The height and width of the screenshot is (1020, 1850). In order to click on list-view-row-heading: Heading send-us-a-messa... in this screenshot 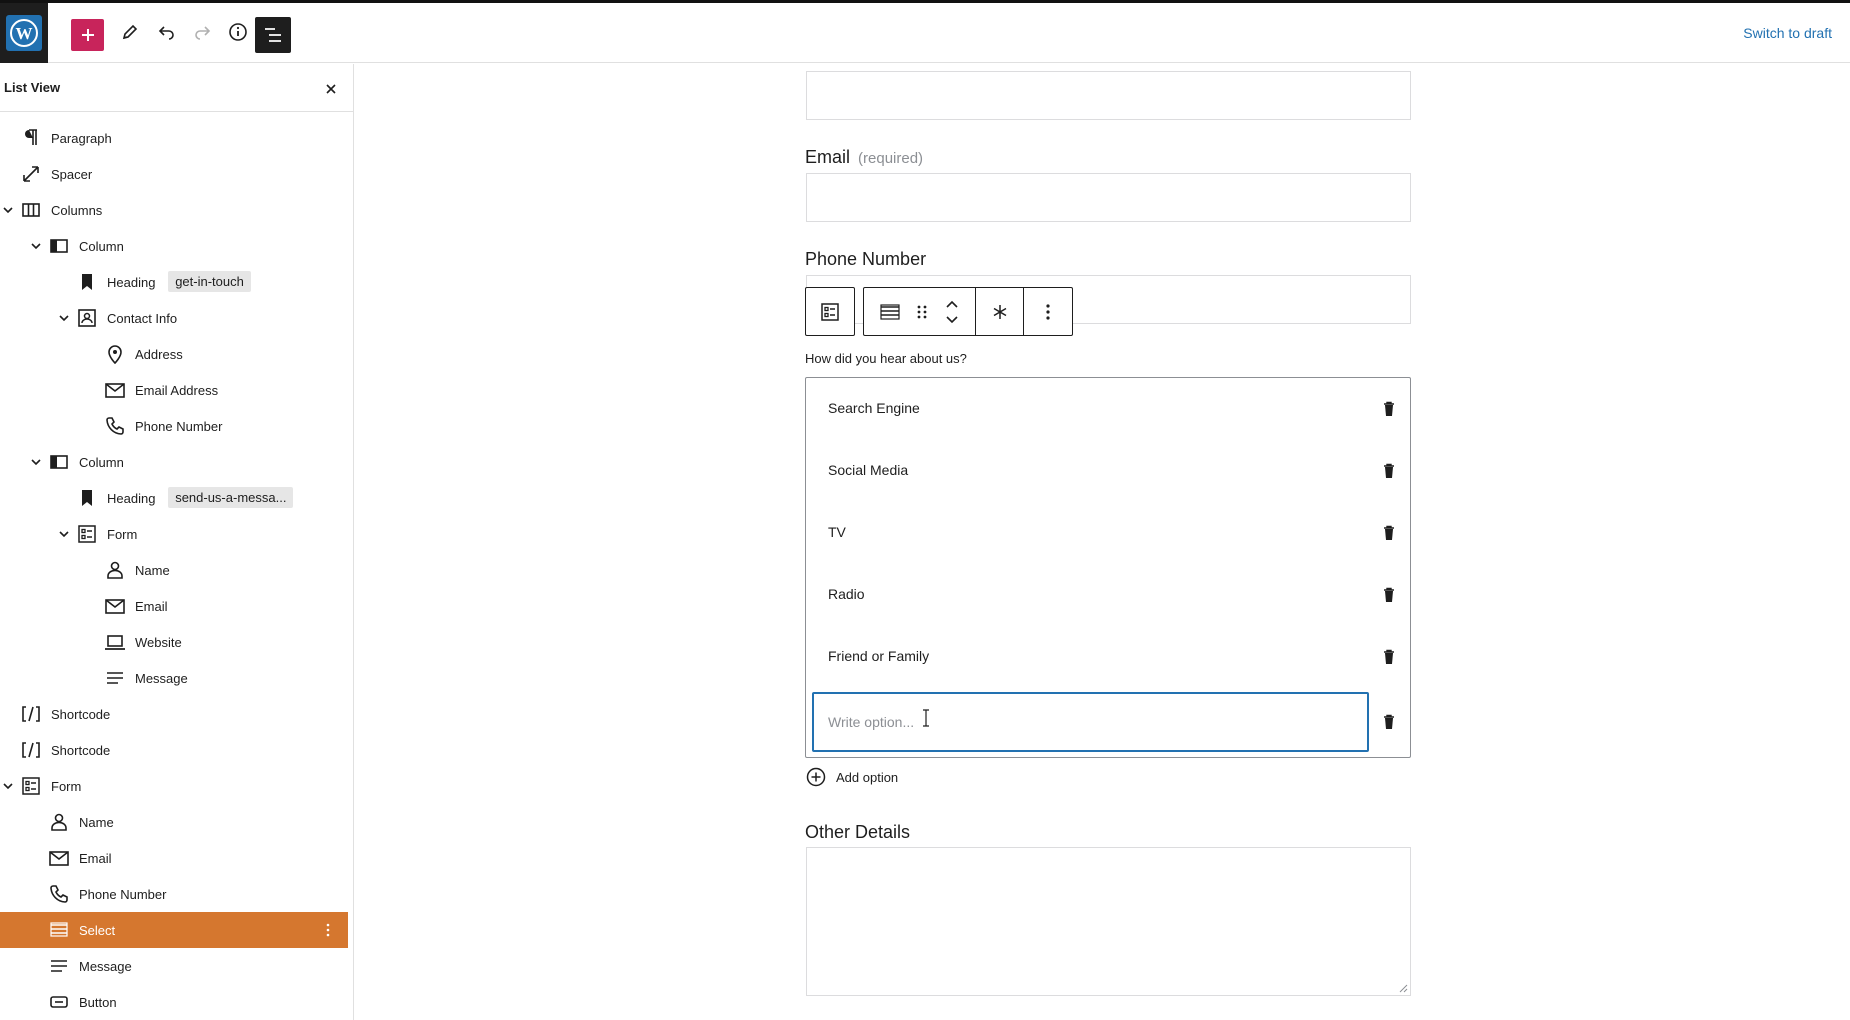, I will do `click(174, 498)`.